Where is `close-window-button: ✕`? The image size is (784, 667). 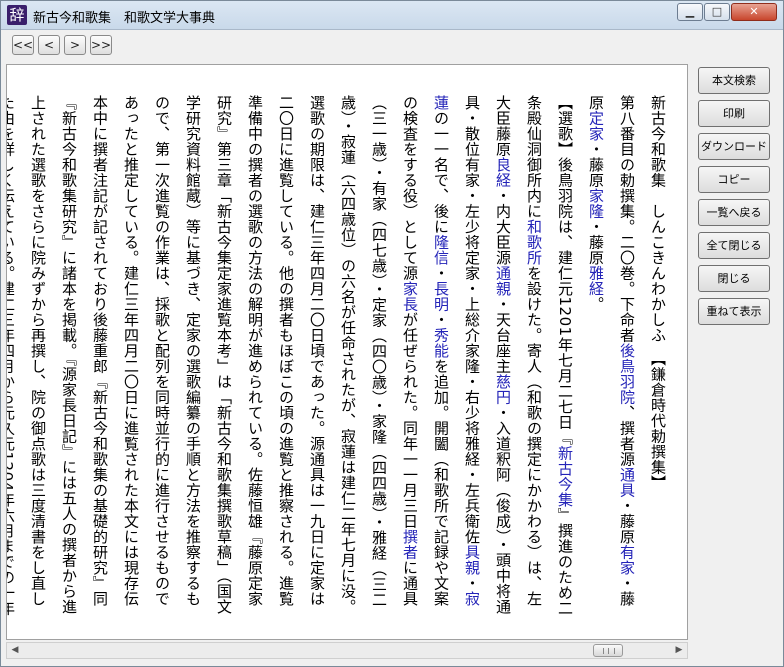 close-window-button: ✕ is located at coordinates (754, 12).